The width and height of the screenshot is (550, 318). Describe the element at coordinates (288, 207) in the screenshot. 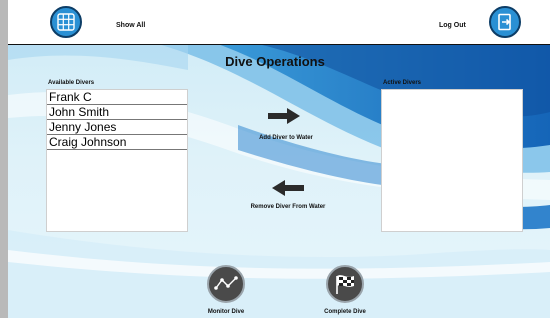

I see `remove-diver-label: Remove Diver From Water` at that location.